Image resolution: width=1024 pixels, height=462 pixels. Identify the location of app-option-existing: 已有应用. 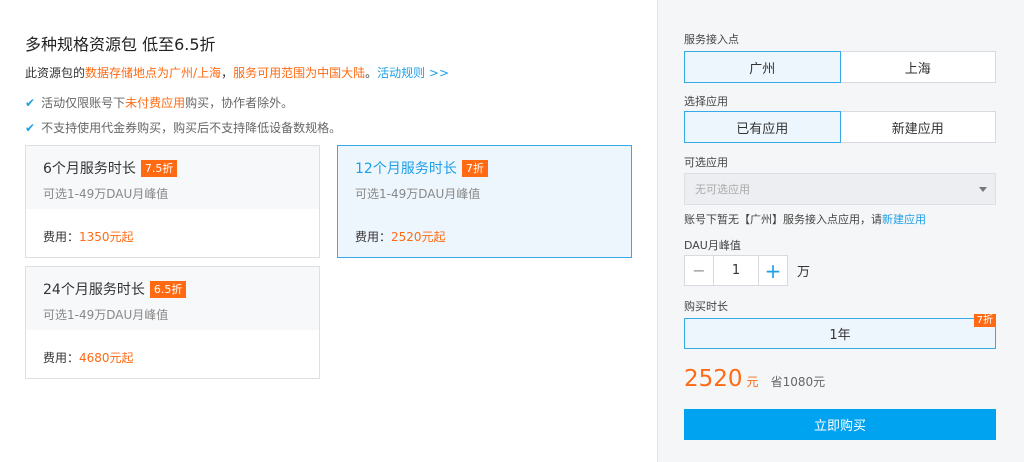
(762, 127).